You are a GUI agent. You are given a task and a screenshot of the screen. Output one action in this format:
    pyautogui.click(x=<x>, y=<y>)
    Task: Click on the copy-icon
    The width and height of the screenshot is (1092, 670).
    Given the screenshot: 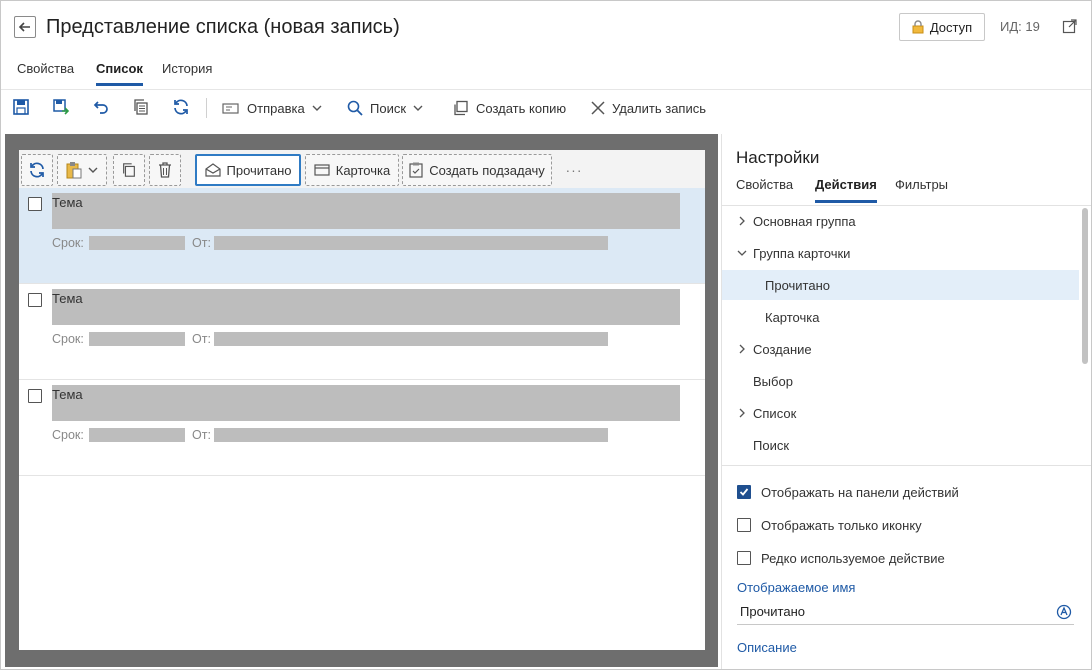 What is the action you would take?
    pyautogui.click(x=129, y=170)
    